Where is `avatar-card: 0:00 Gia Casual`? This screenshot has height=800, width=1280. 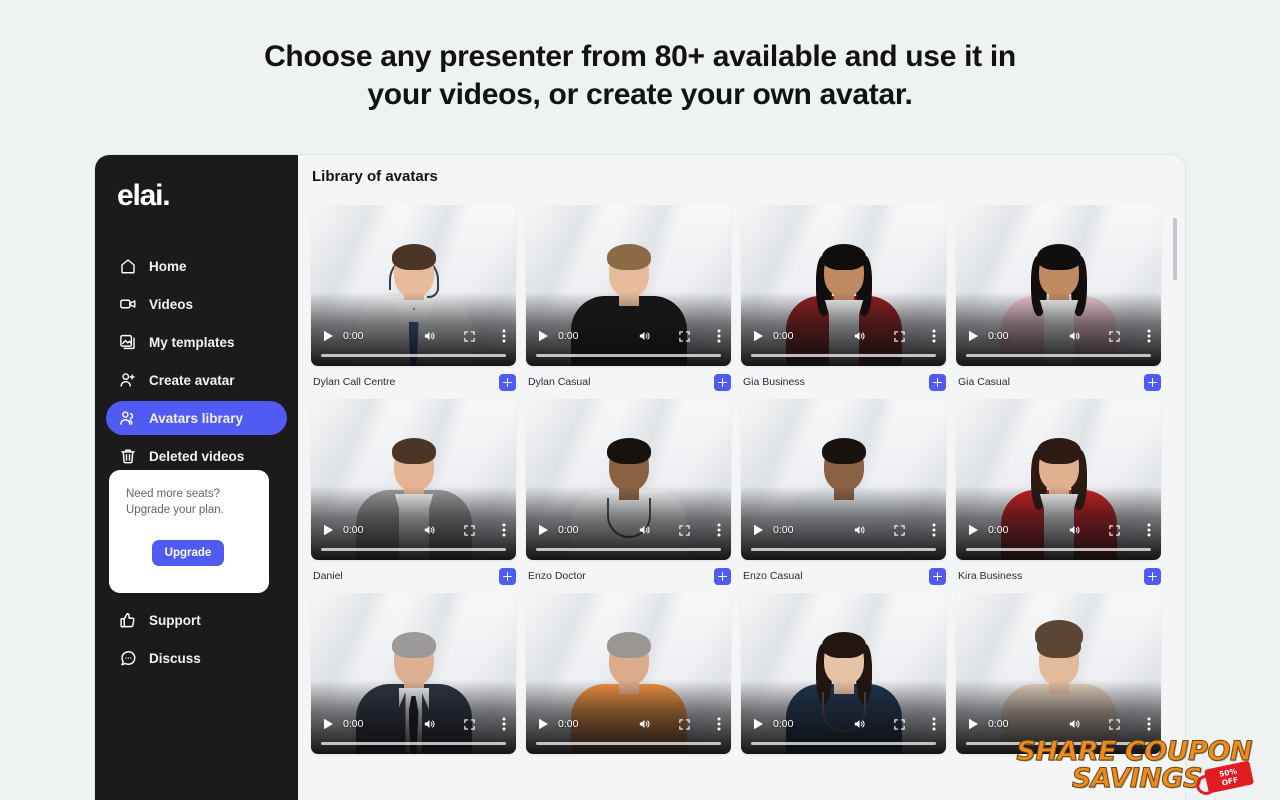 avatar-card: 0:00 Gia Casual is located at coordinates (1058, 302).